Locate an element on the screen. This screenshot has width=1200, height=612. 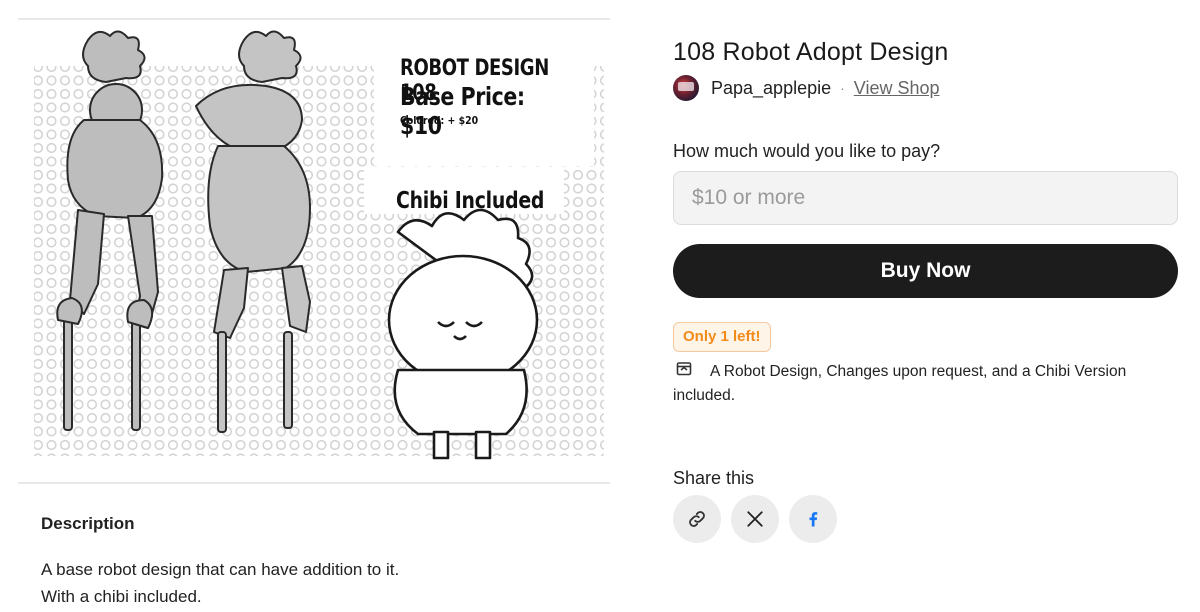
share-link-button is located at coordinates (697, 519).